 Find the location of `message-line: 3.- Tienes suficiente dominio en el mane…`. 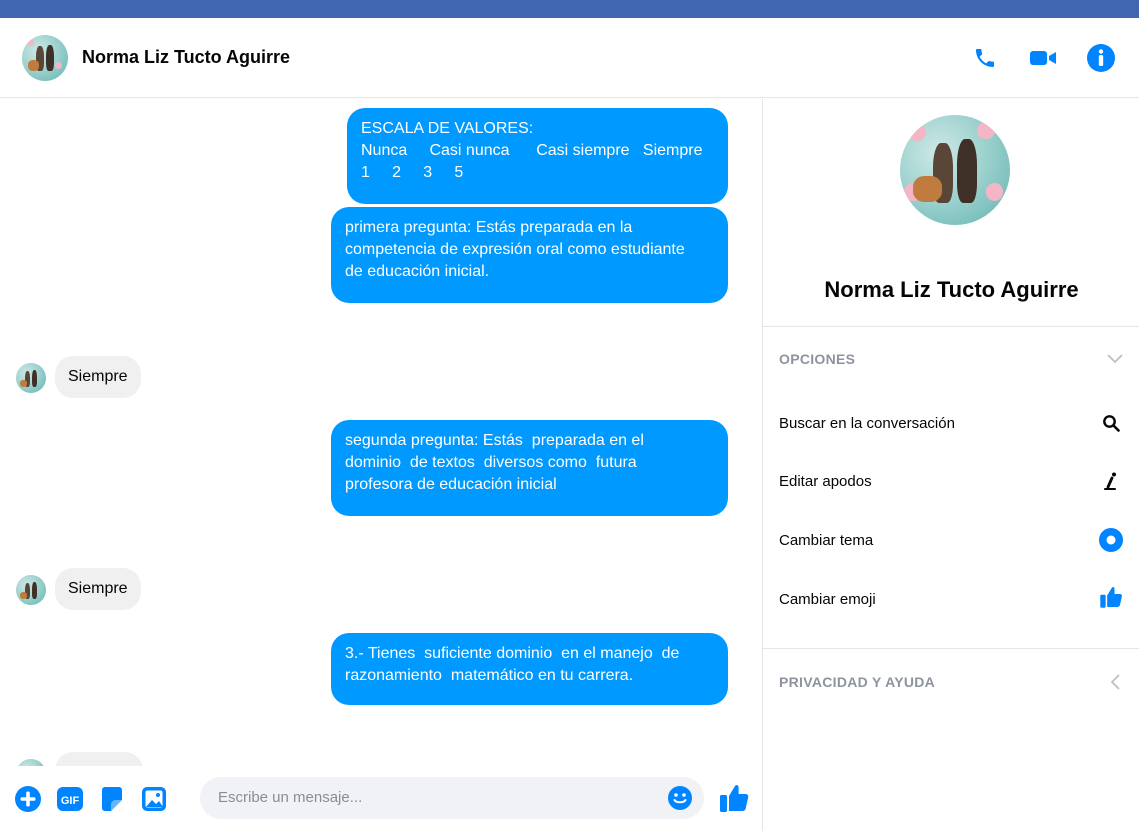

message-line: 3.- Tienes suficiente dominio en el mane… is located at coordinates (512, 653).